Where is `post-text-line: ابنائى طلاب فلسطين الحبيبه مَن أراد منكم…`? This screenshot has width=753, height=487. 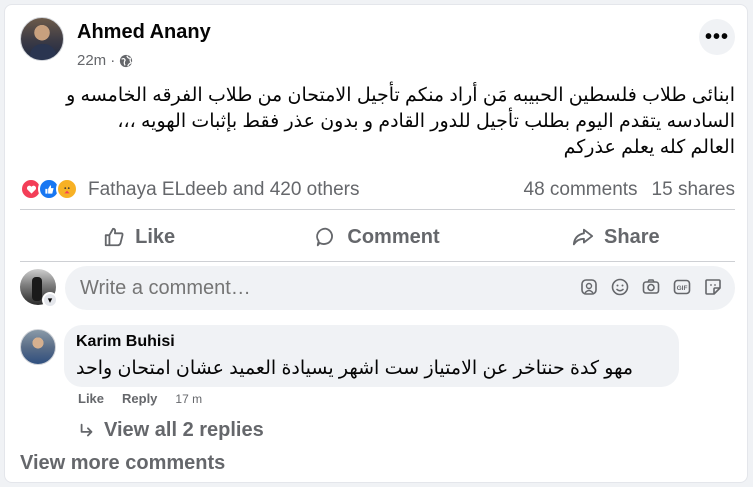 post-text-line: ابنائى طلاب فلسطين الحبيبه مَن أراد منكم… is located at coordinates (400, 95).